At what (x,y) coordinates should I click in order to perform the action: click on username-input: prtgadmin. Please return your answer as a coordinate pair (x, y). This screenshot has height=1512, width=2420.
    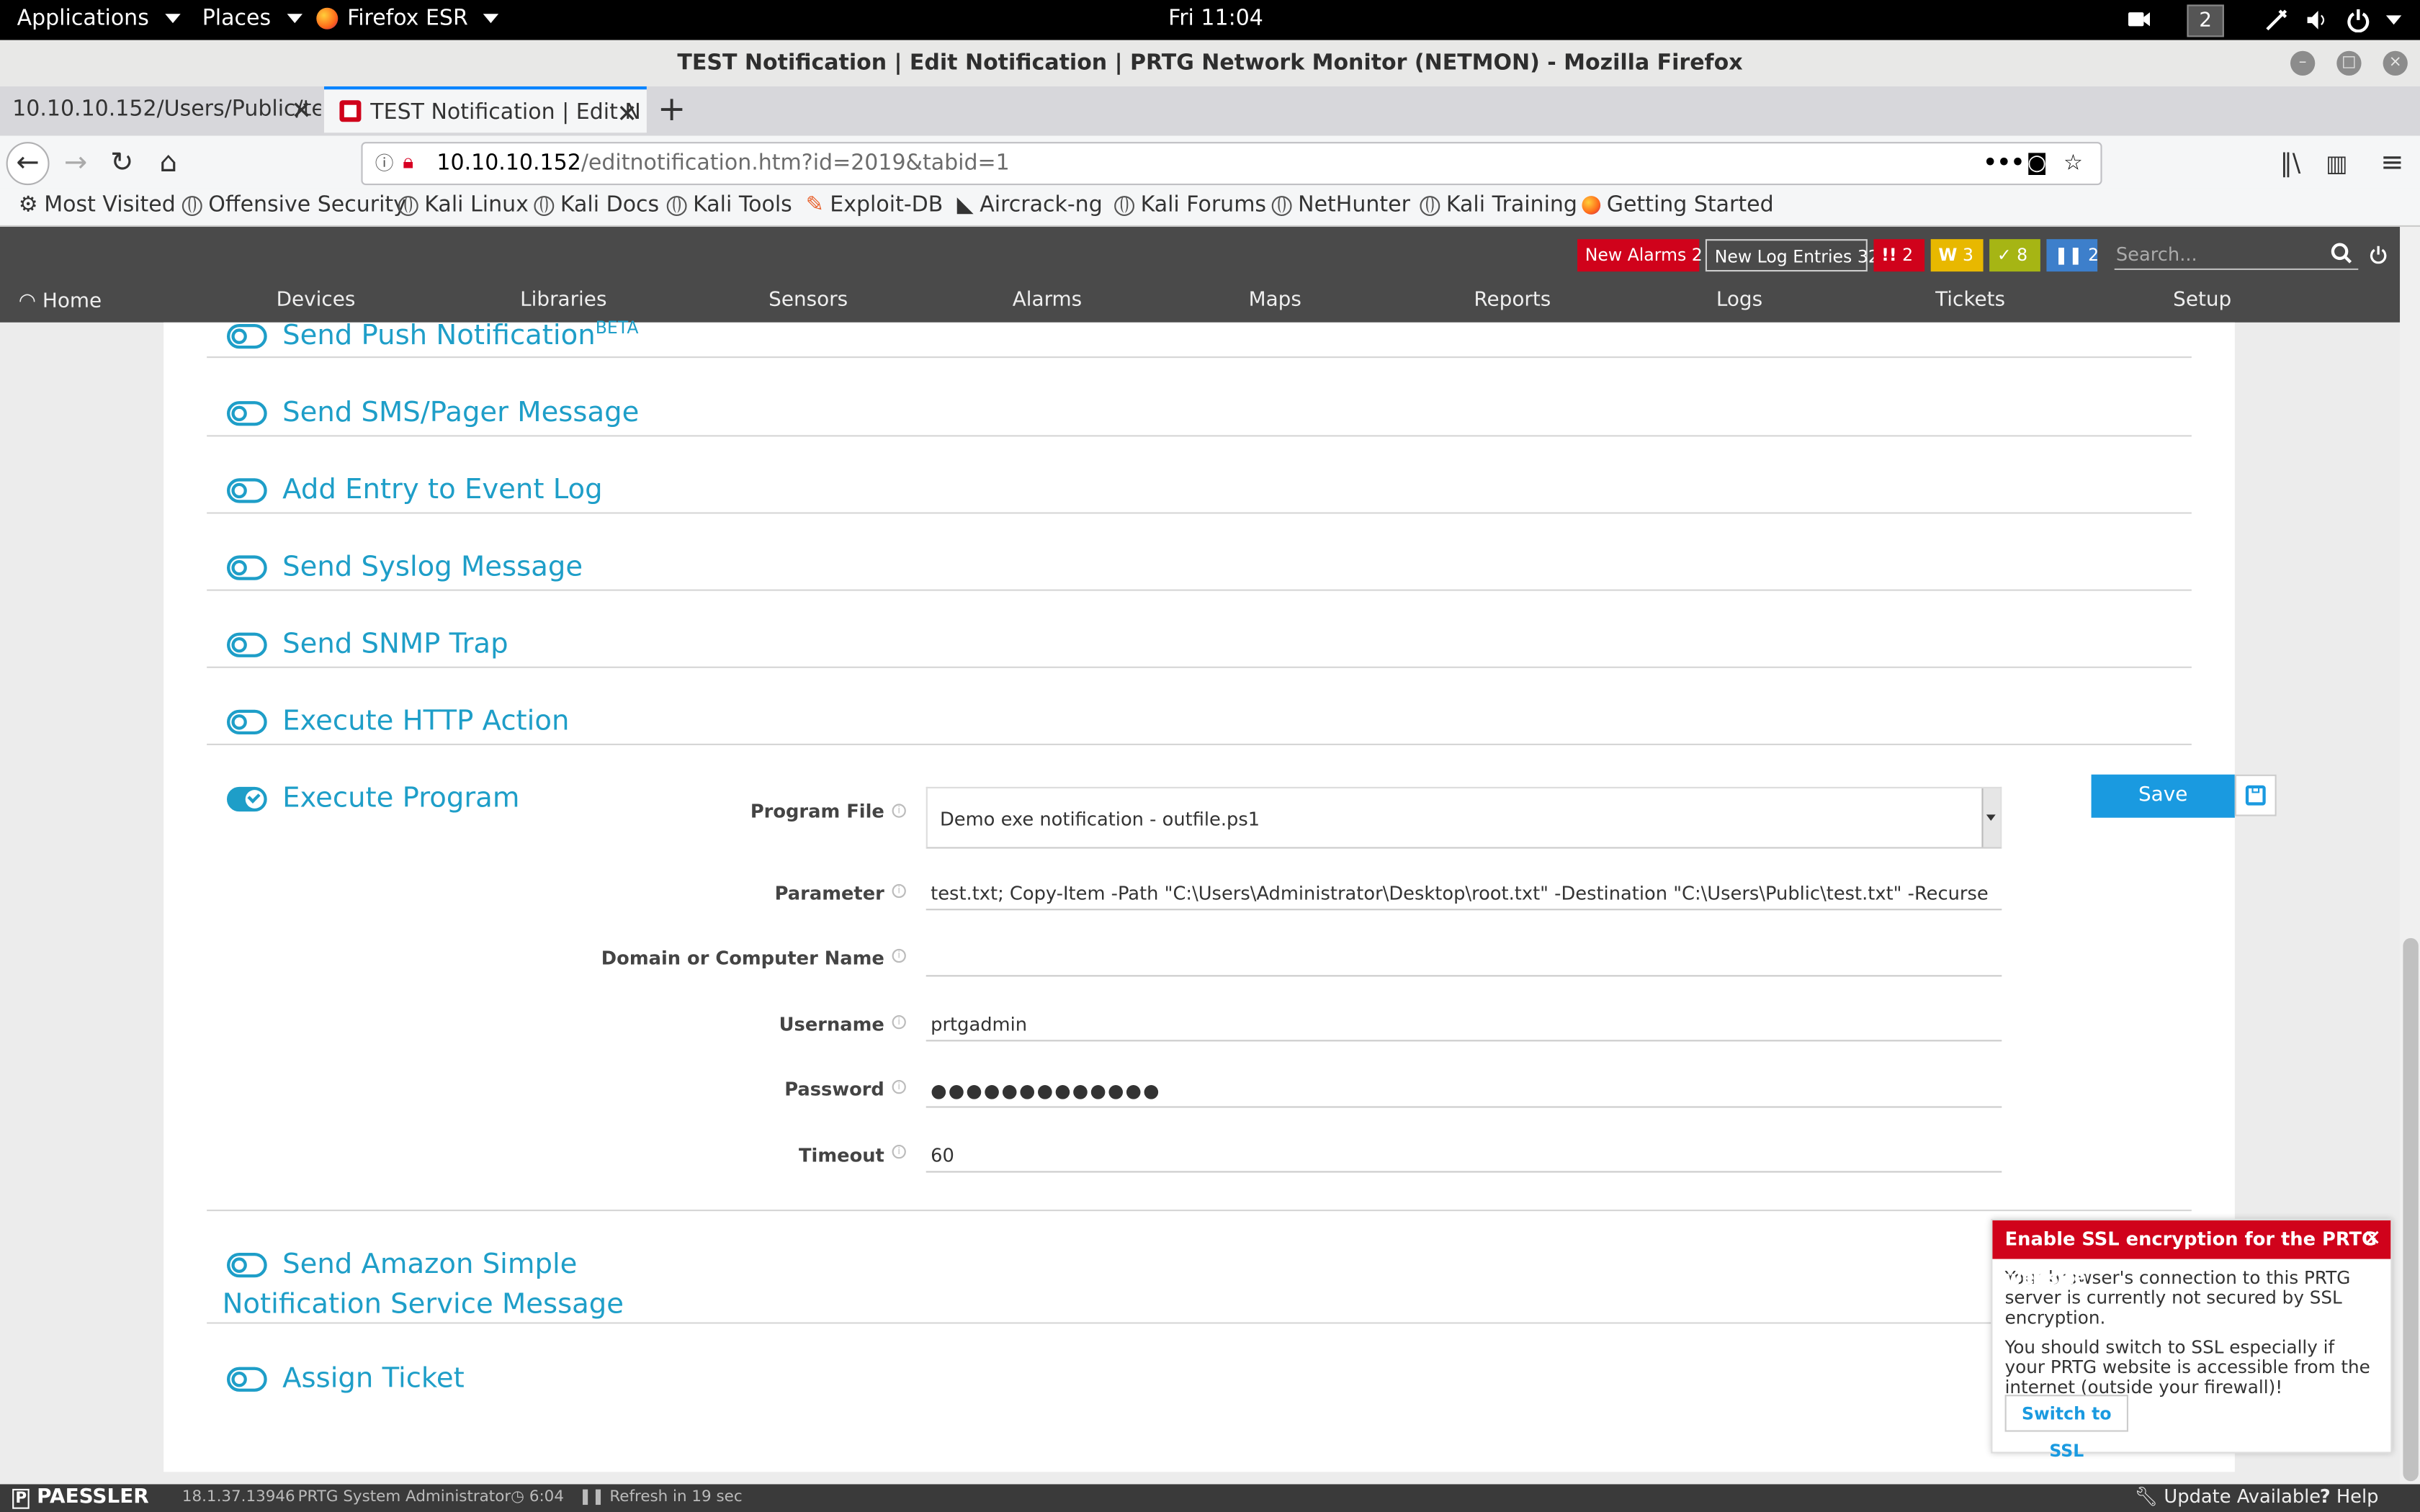
    Looking at the image, I should click on (1464, 1024).